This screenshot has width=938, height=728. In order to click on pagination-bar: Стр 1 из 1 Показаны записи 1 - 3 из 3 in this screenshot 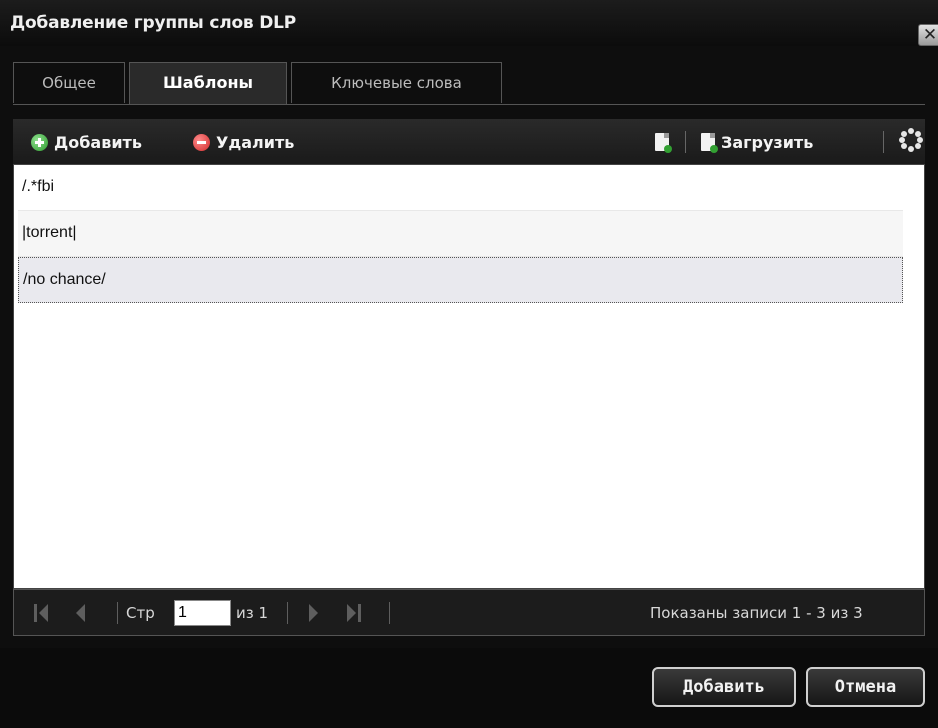, I will do `click(469, 612)`.